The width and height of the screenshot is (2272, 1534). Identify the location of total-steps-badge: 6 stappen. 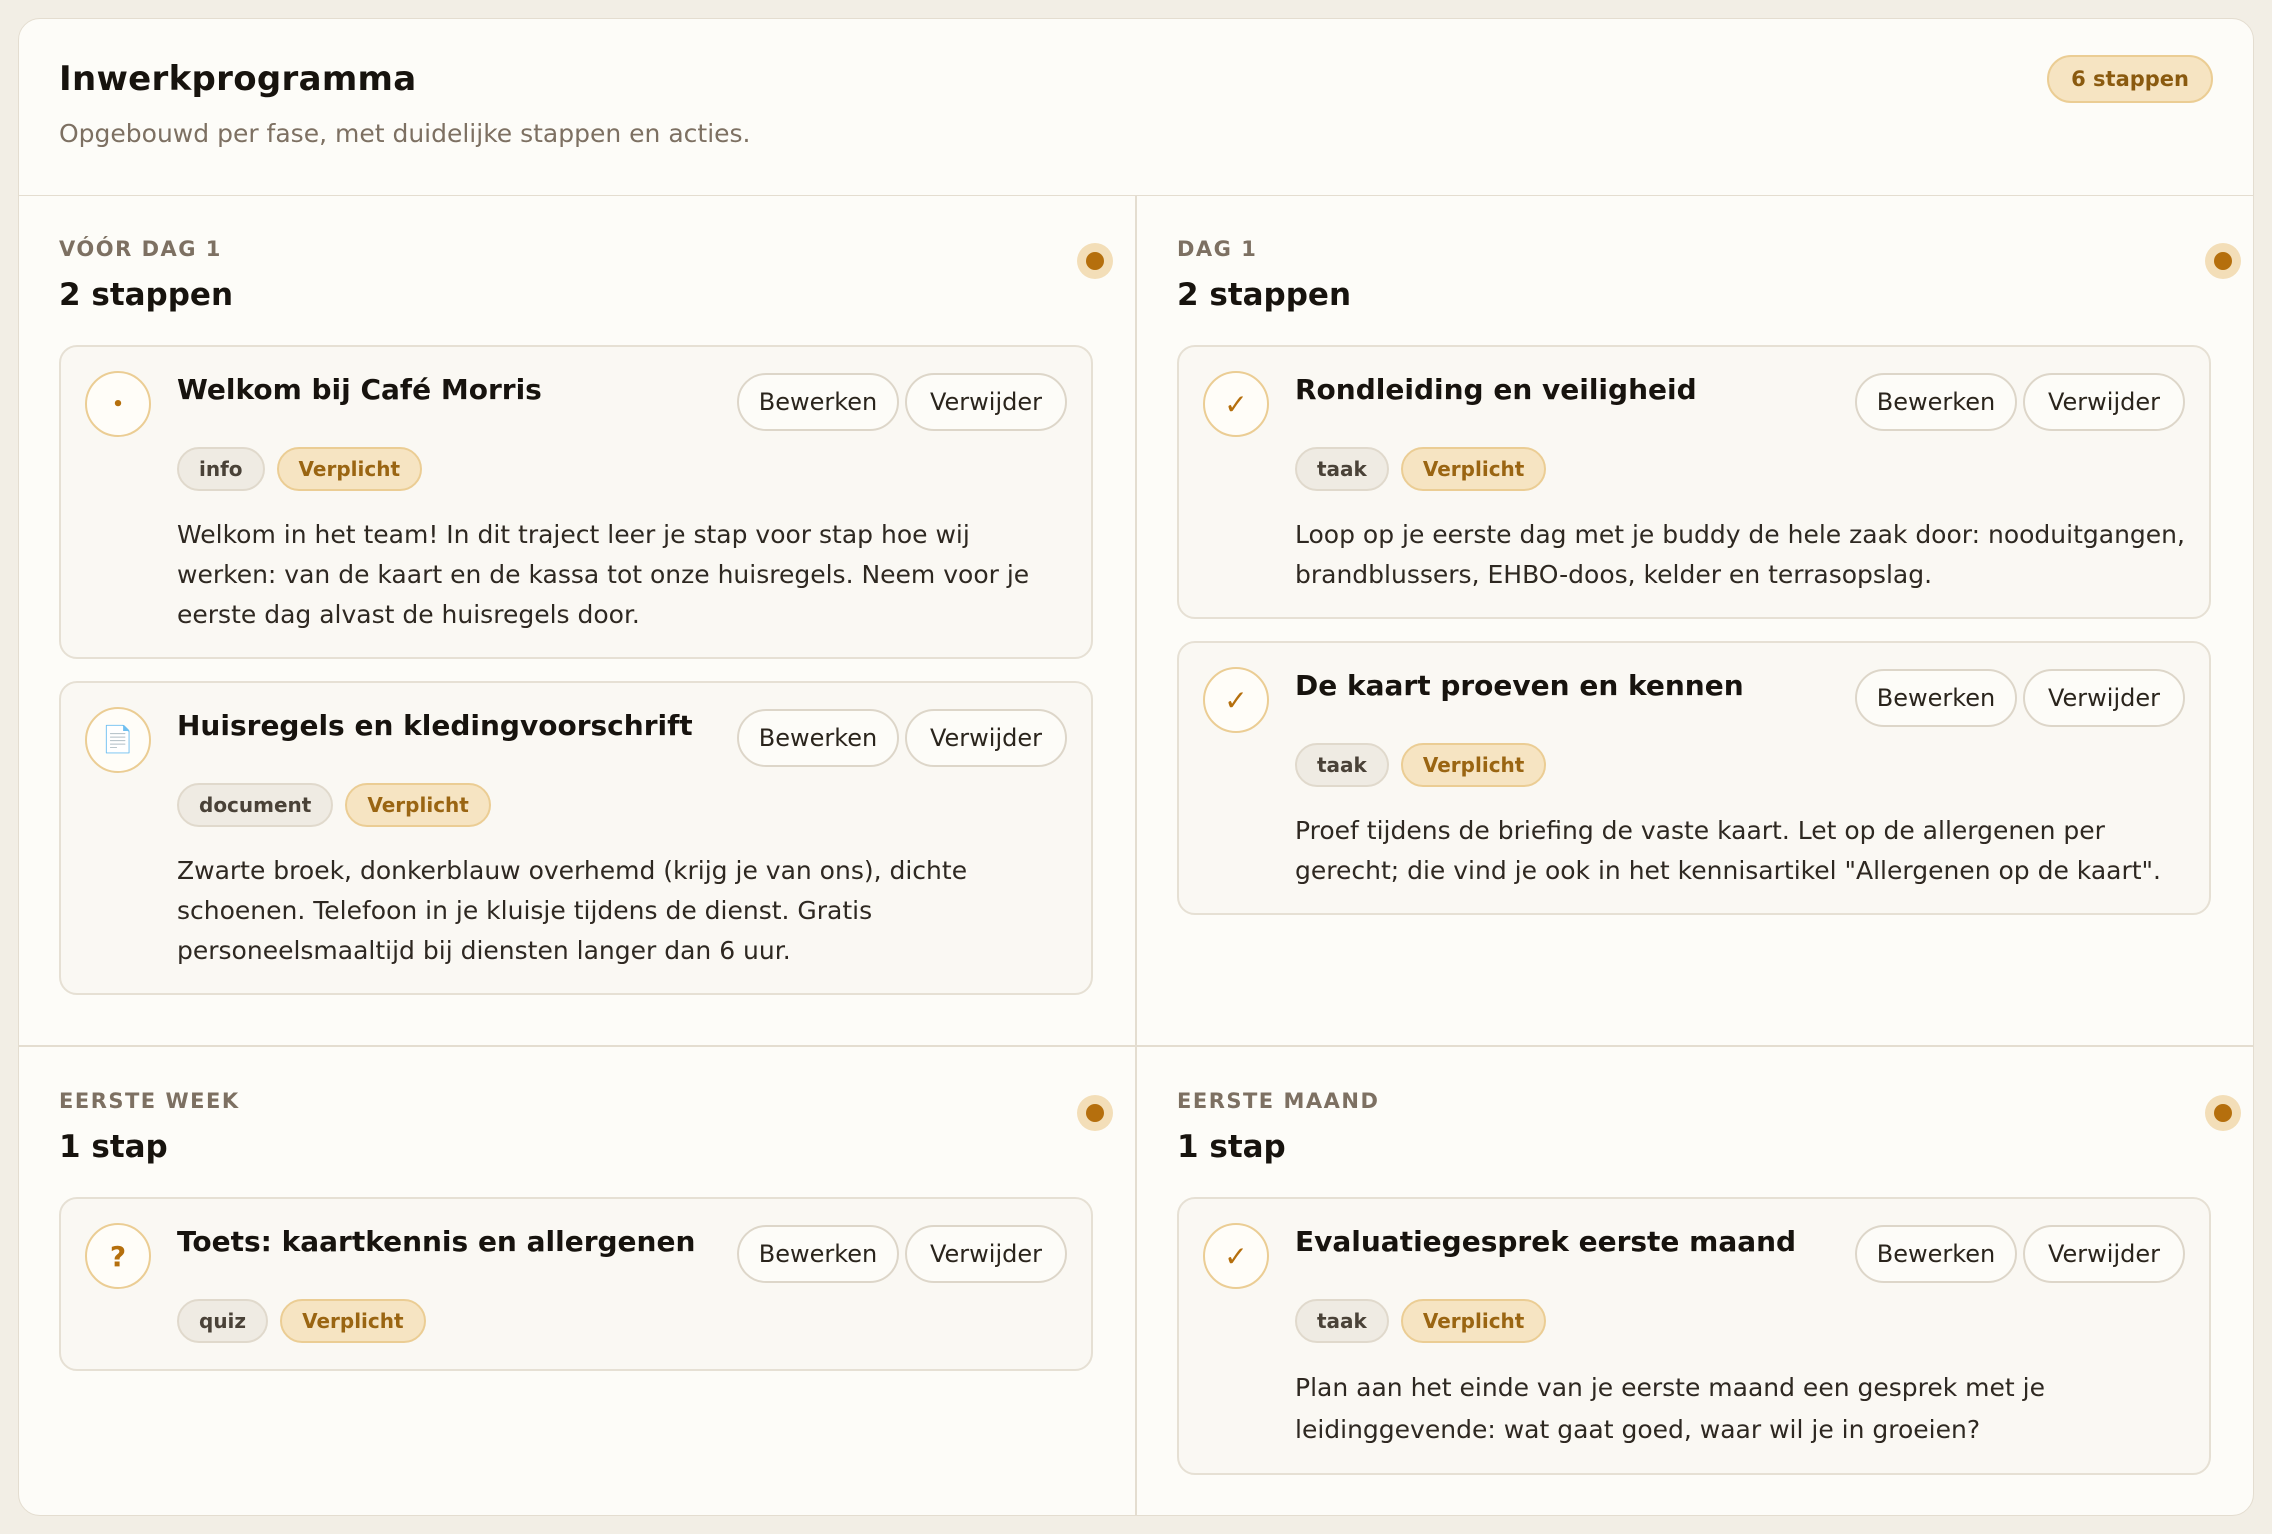
(2130, 79).